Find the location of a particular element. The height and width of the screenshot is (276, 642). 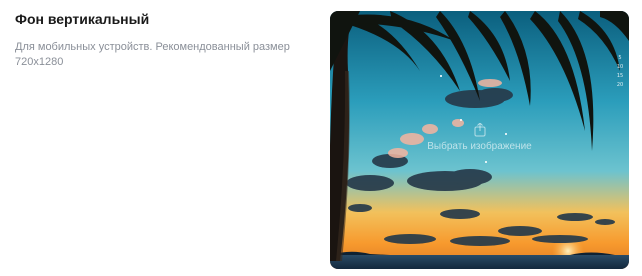

side-scale: 5 10 15 20 is located at coordinates (620, 72).